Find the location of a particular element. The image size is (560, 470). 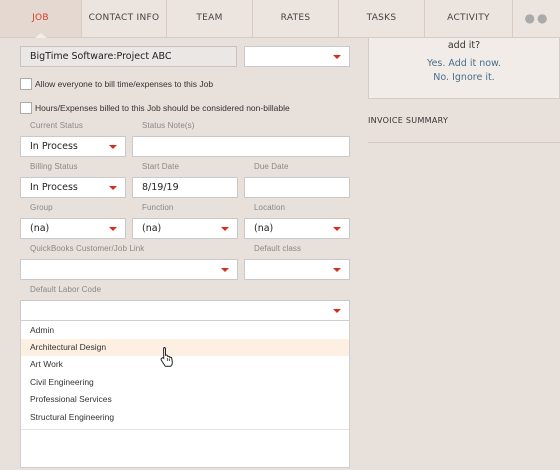

function-value: (na) is located at coordinates (152, 228).